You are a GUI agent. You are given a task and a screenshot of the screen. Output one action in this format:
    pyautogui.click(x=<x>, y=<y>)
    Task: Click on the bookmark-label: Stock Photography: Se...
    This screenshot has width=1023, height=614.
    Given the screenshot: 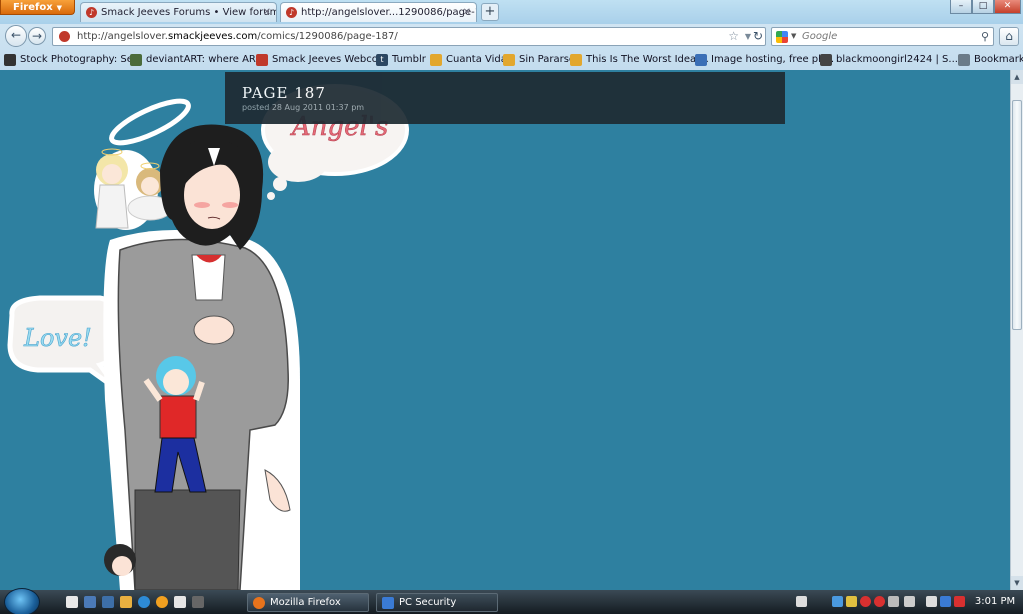 What is the action you would take?
    pyautogui.click(x=81, y=59)
    